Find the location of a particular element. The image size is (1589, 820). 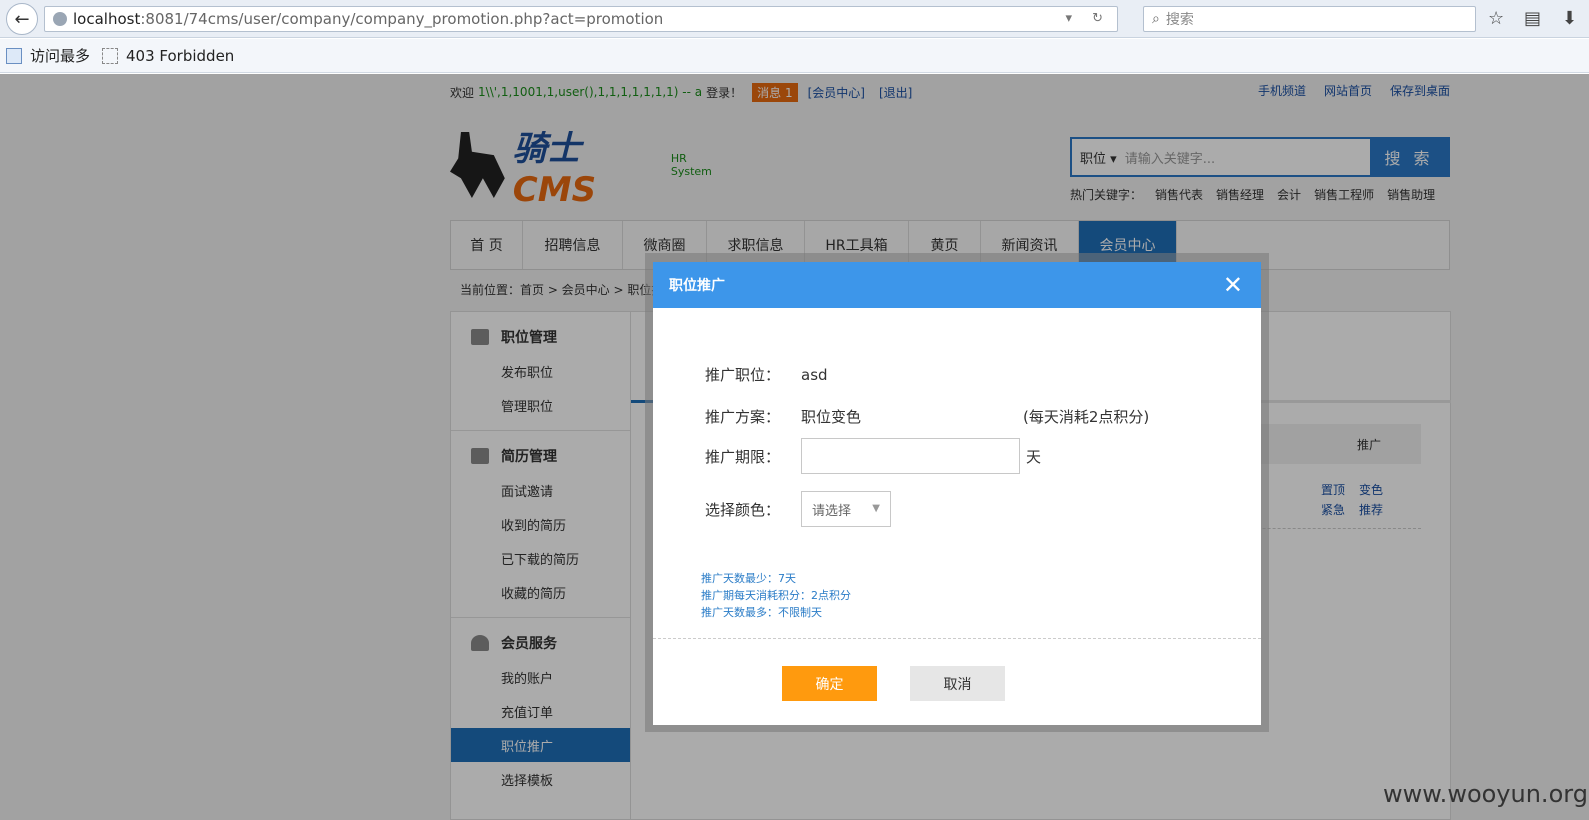

bookmark-folder-icon is located at coordinates (14, 55).